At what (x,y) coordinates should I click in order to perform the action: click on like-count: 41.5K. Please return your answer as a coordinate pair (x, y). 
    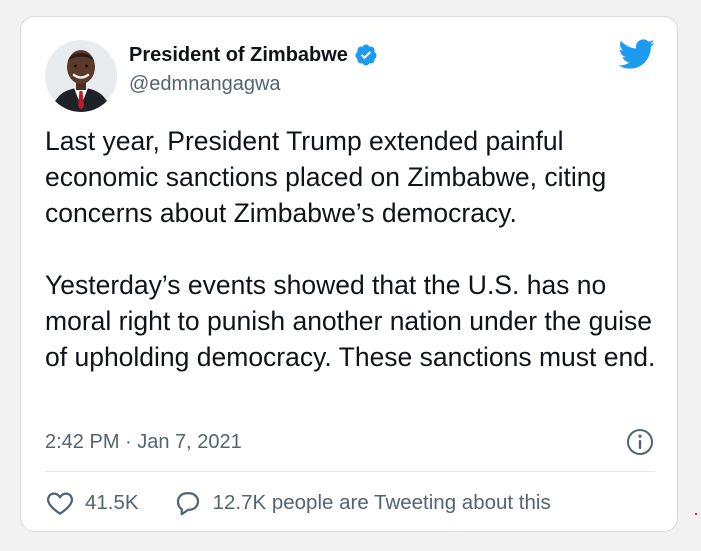
    Looking at the image, I should click on (112, 502).